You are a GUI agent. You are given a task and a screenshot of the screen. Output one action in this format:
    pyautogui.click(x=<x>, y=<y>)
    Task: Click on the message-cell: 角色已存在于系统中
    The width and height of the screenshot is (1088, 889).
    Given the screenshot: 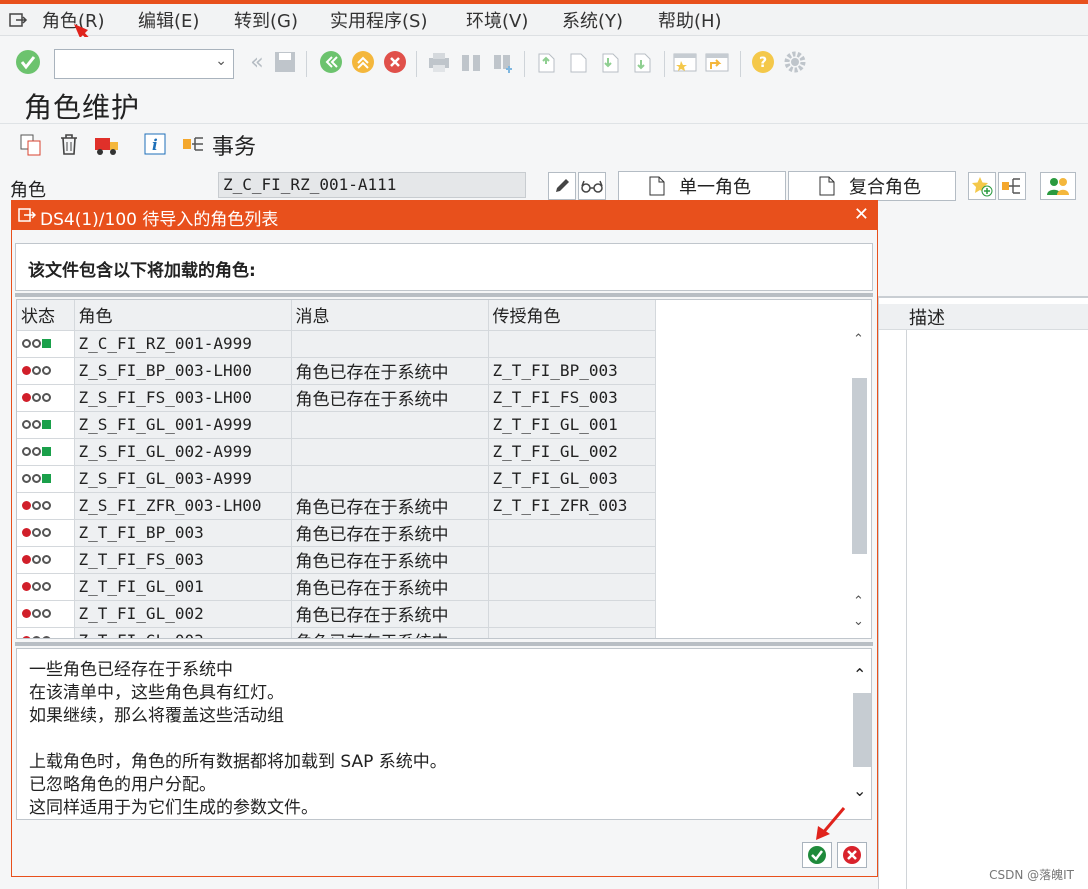 What is the action you would take?
    pyautogui.click(x=390, y=632)
    